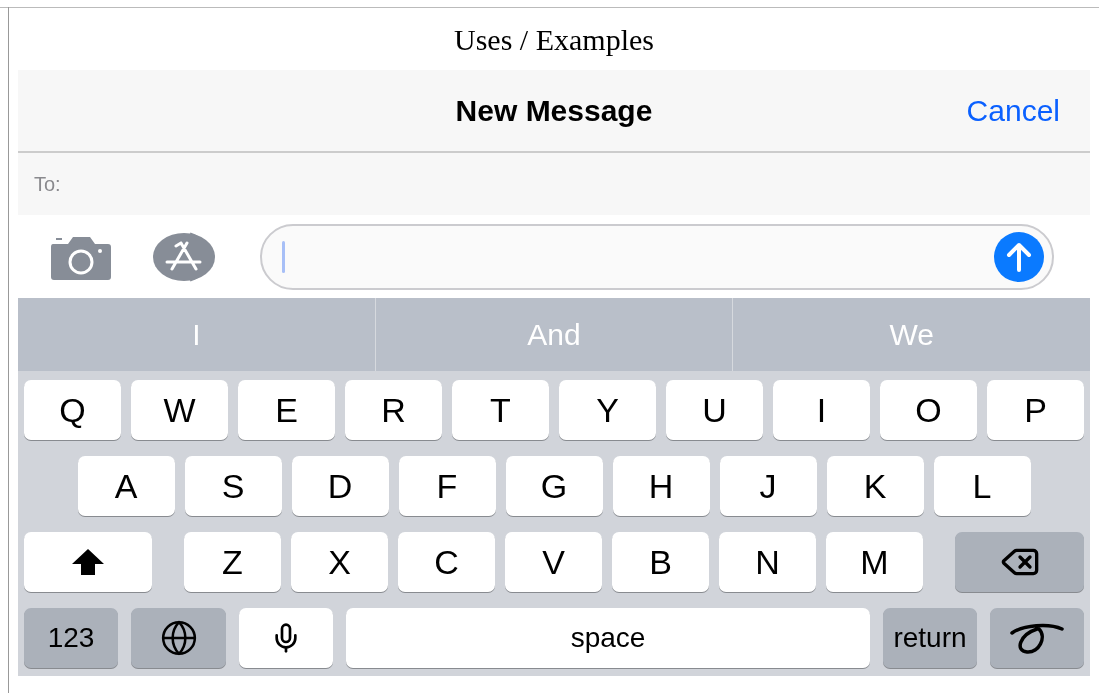 This screenshot has width=1099, height=693. Describe the element at coordinates (607, 410) in the screenshot. I see `letter-key: Y` at that location.